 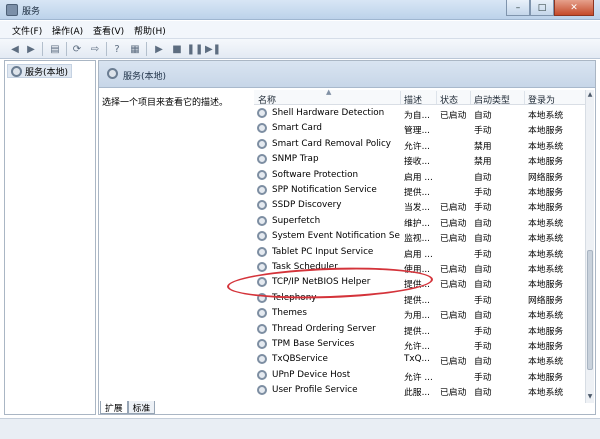 I want to click on menu-action: 操作(A), so click(x=67, y=30).